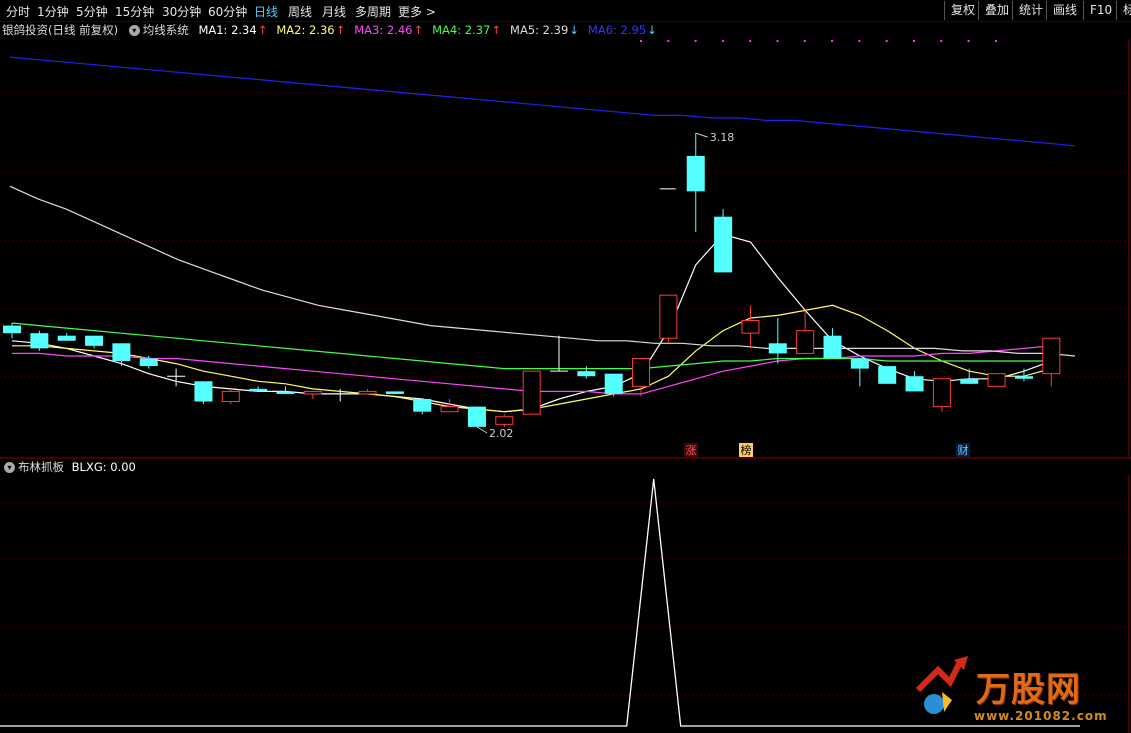 Image resolution: width=1131 pixels, height=733 pixels. Describe the element at coordinates (311, 30) in the screenshot. I see `ma-label-2: MA2: 2.36↑` at that location.